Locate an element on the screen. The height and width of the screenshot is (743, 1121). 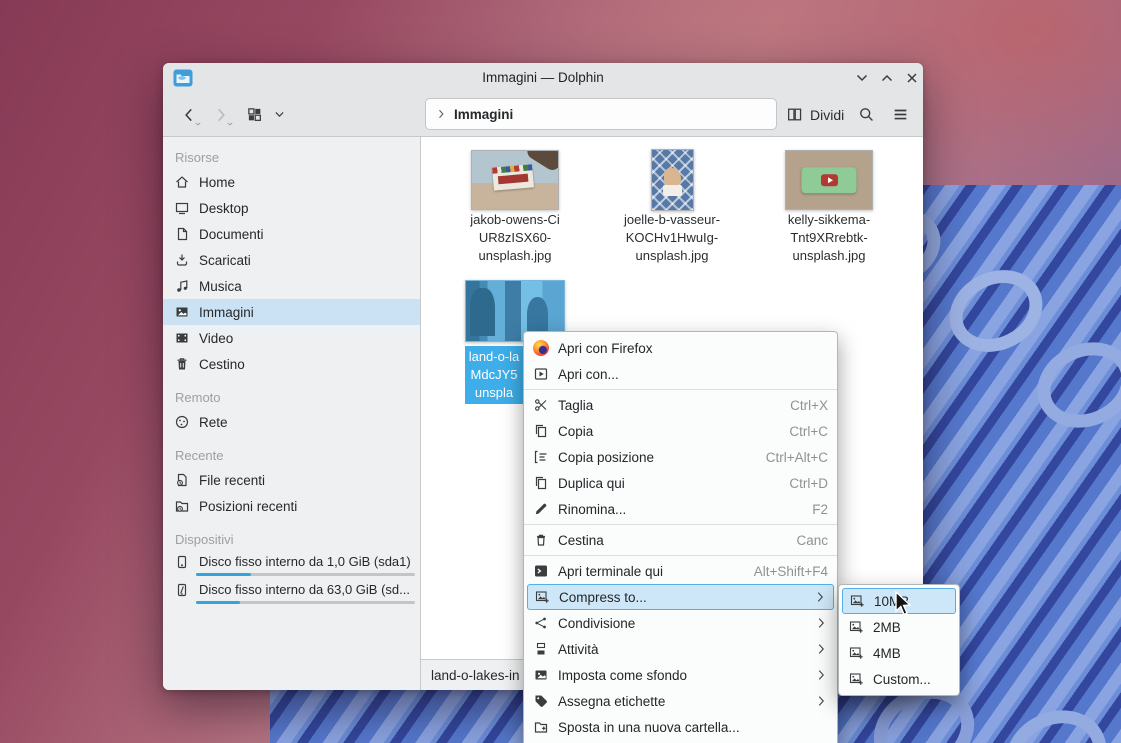
menu-item-open-with-firefox: Apri con Firefox is located at coordinates (680, 348).